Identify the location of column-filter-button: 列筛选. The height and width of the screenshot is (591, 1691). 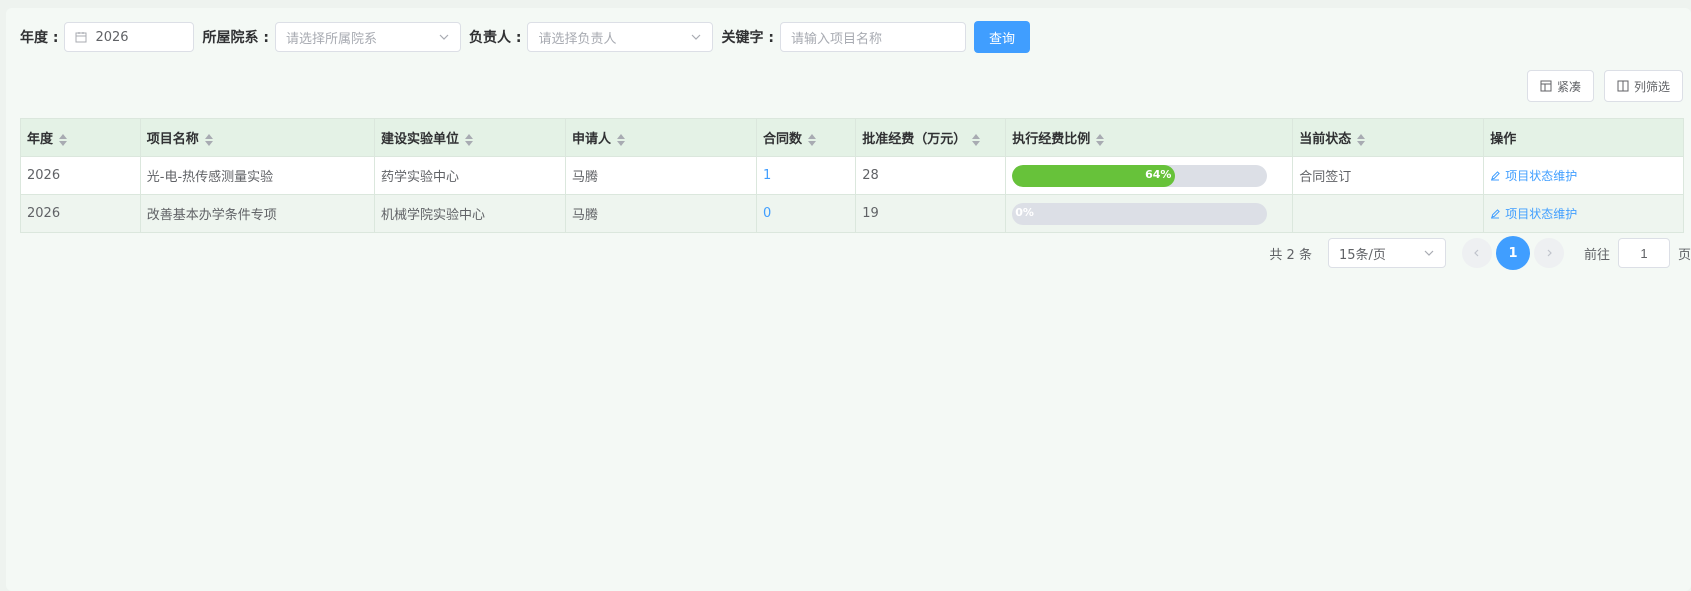
(1643, 86).